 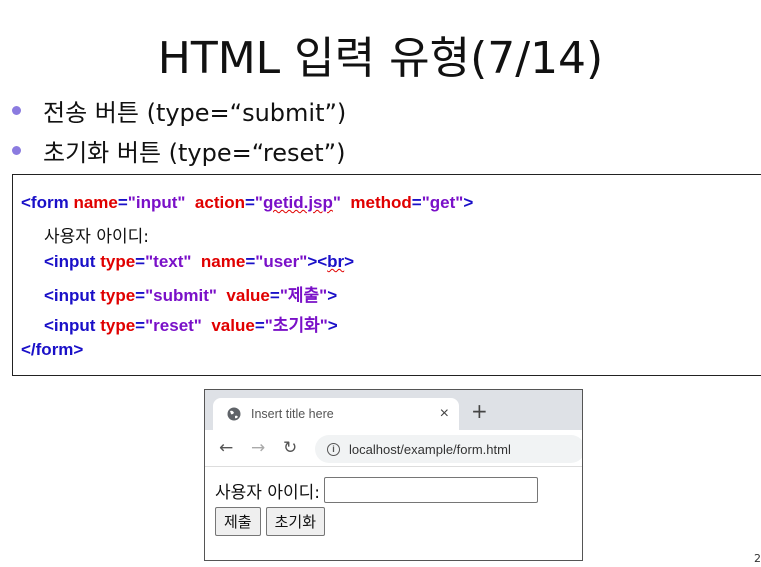 I want to click on tab-title: Insert title here, so click(x=292, y=414).